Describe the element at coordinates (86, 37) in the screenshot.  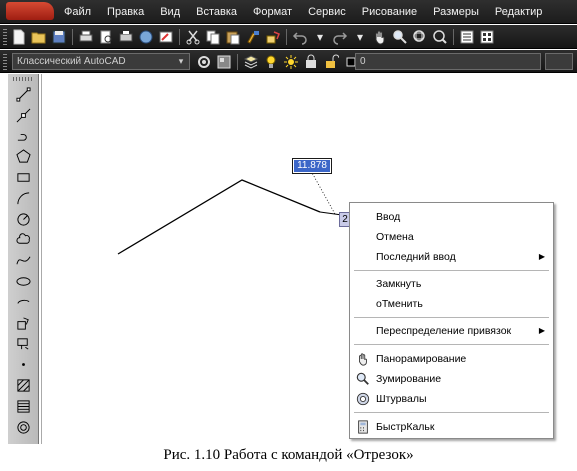
I see `print-icon` at that location.